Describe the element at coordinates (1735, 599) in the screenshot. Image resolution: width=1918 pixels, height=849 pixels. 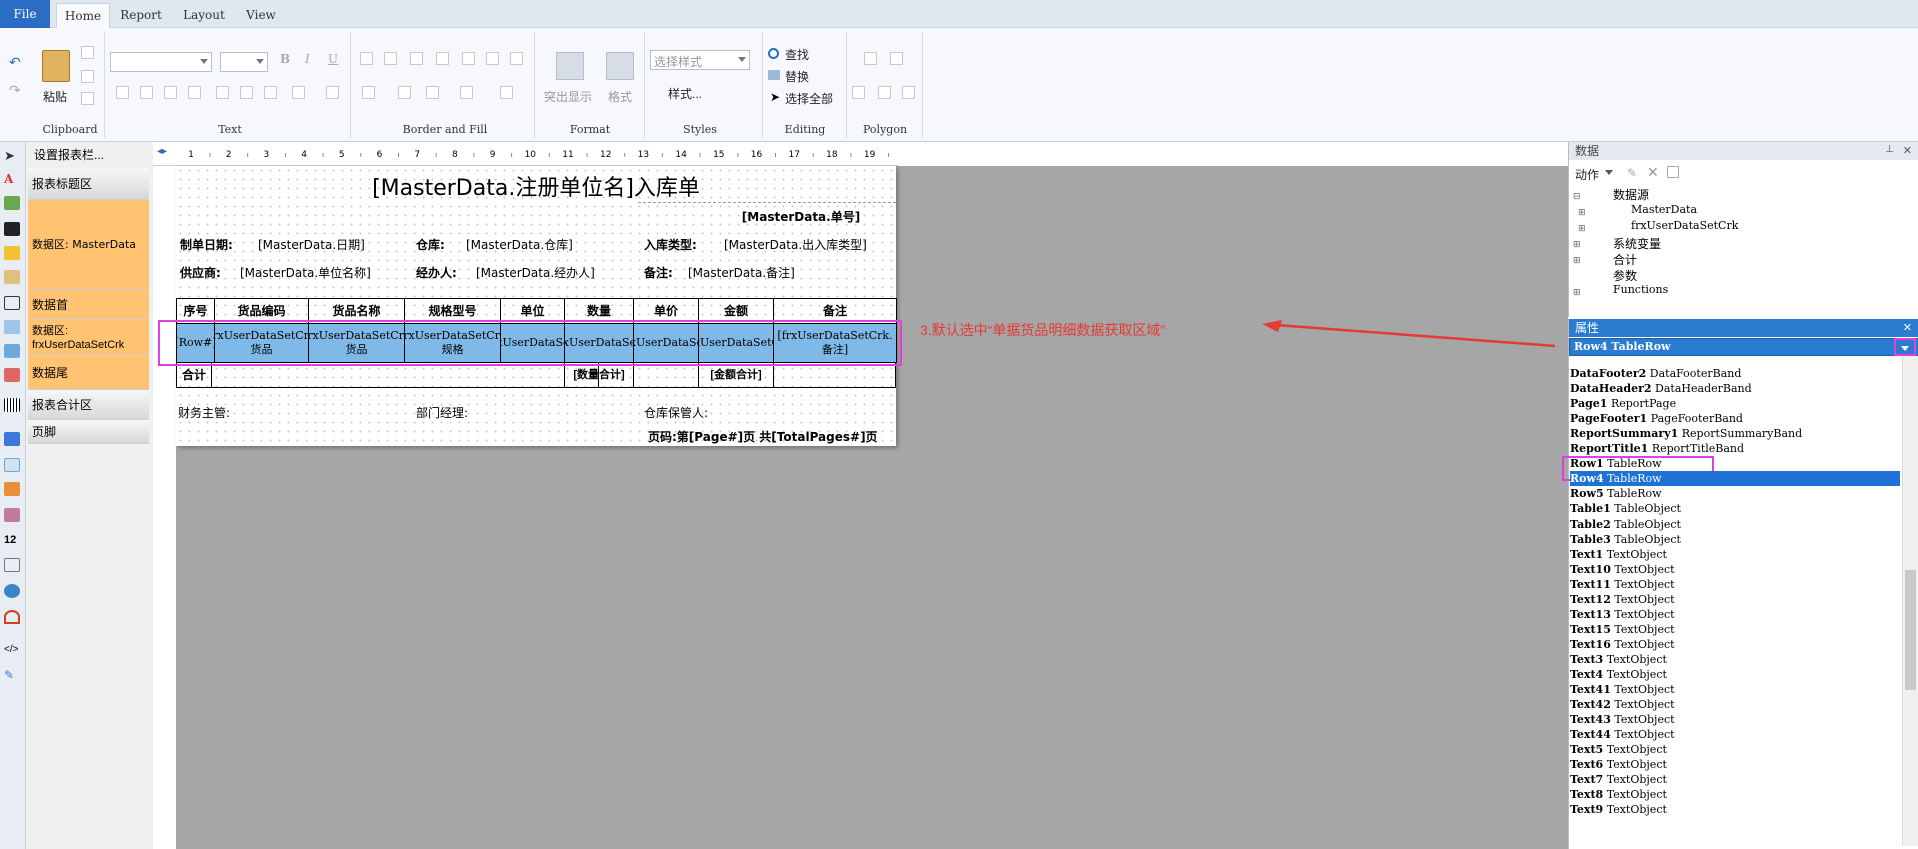
I see `object-list-item: Text12 TextObject` at that location.